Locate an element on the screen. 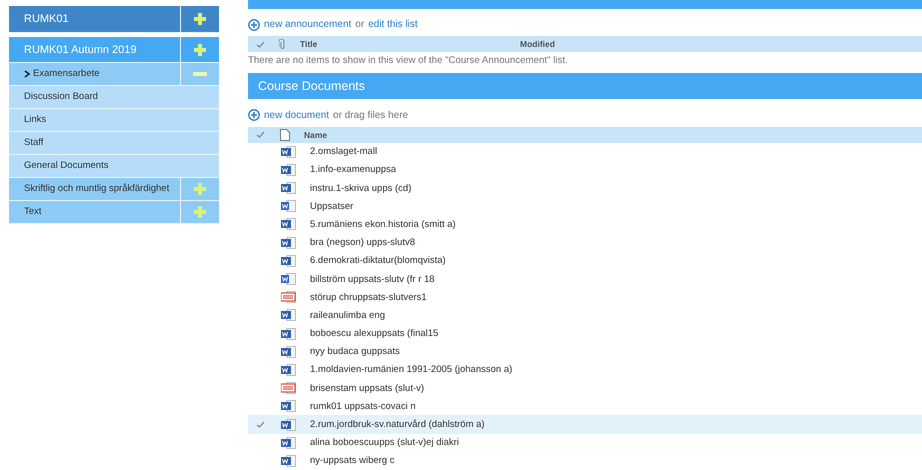 This screenshot has width=922, height=470. file-name: 5.rumäniens ekon.historia (smitt a) is located at coordinates (383, 224).